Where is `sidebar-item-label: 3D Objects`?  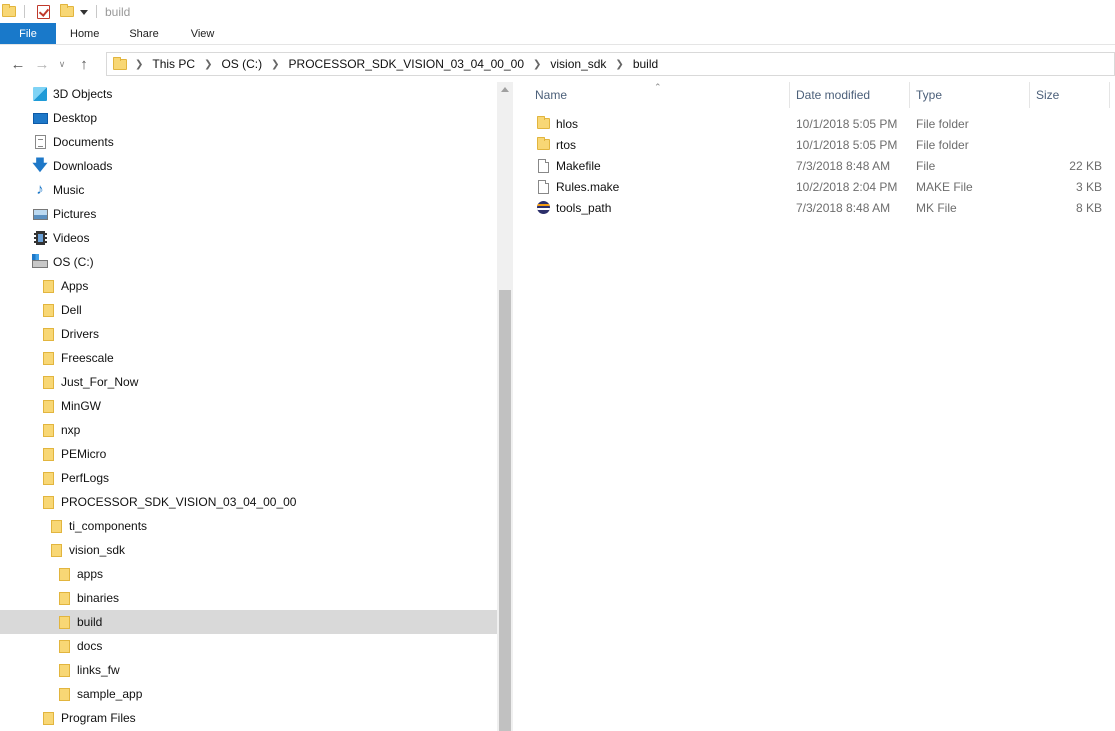
sidebar-item-label: 3D Objects is located at coordinates (83, 94).